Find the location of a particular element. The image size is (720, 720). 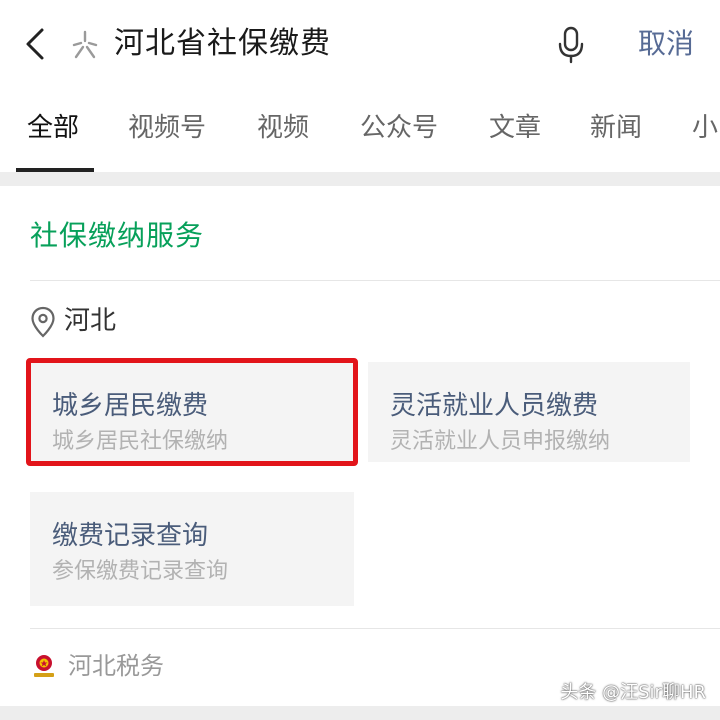

watermark: 头条 @汪Sir聊HR is located at coordinates (633, 692).